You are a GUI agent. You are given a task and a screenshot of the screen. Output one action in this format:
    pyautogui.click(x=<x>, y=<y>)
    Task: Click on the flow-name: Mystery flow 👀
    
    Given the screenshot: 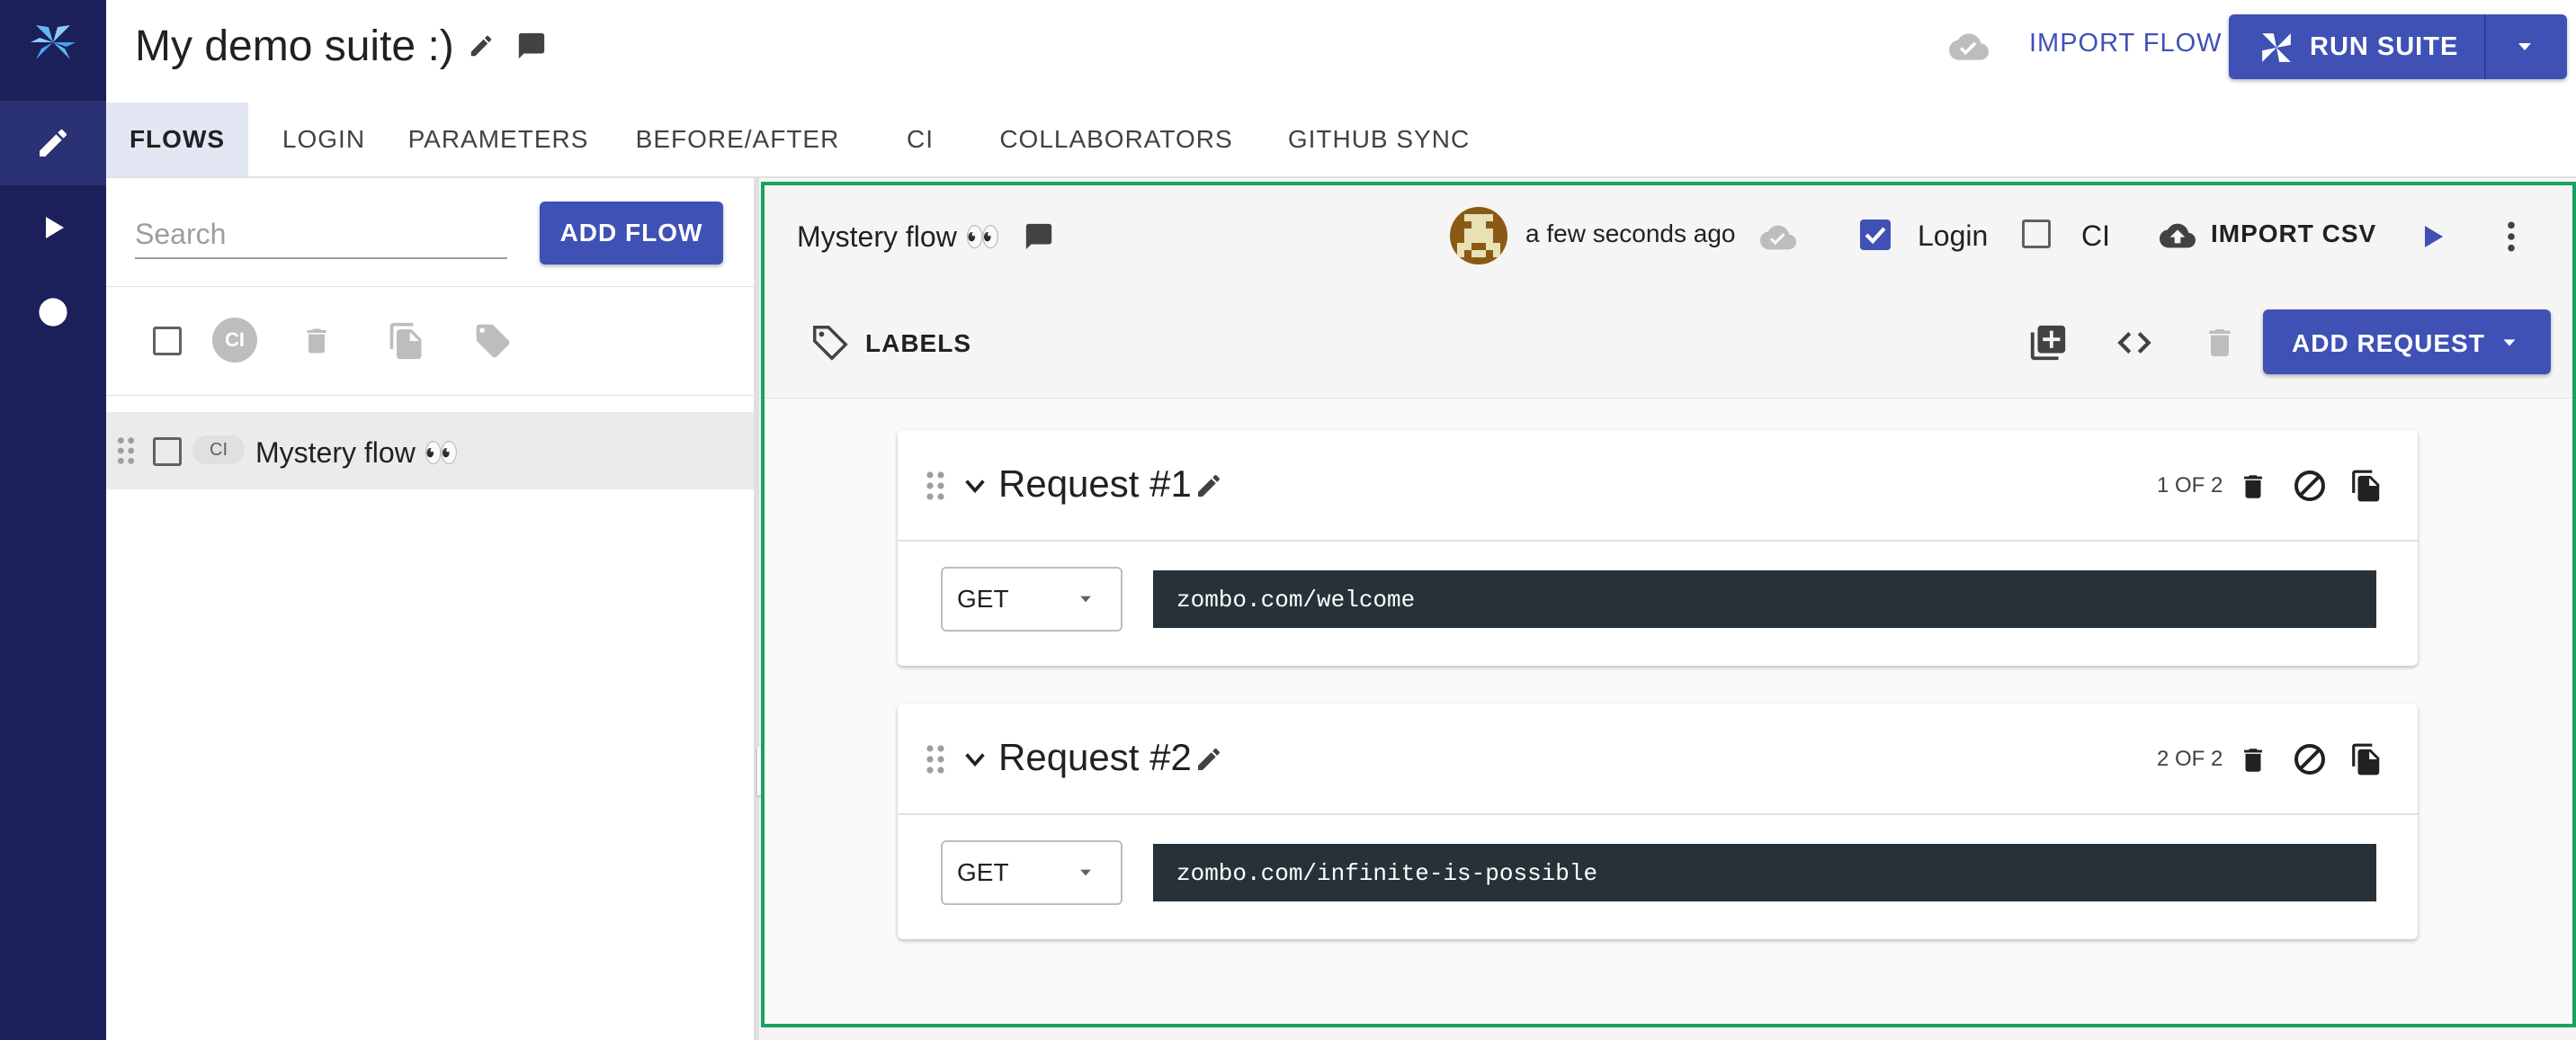 What is the action you would take?
    pyautogui.click(x=357, y=452)
    